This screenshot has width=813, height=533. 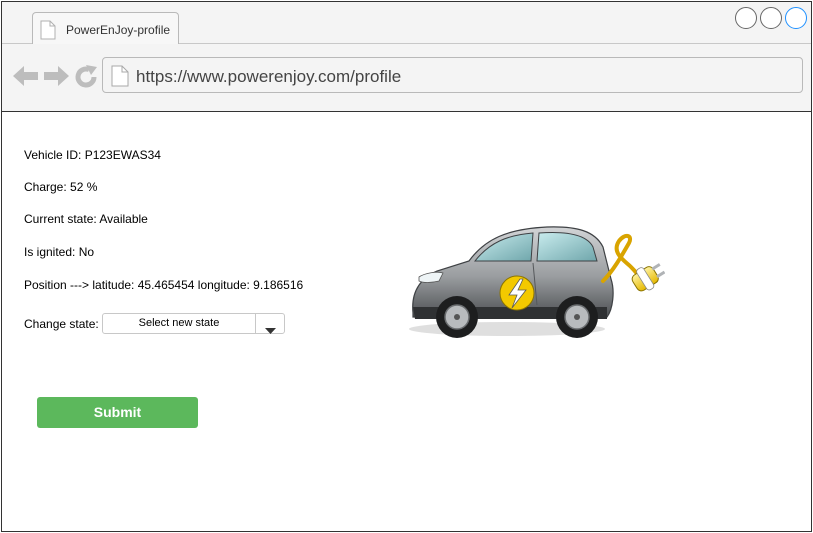 I want to click on back-arrow-icon, so click(x=26, y=78).